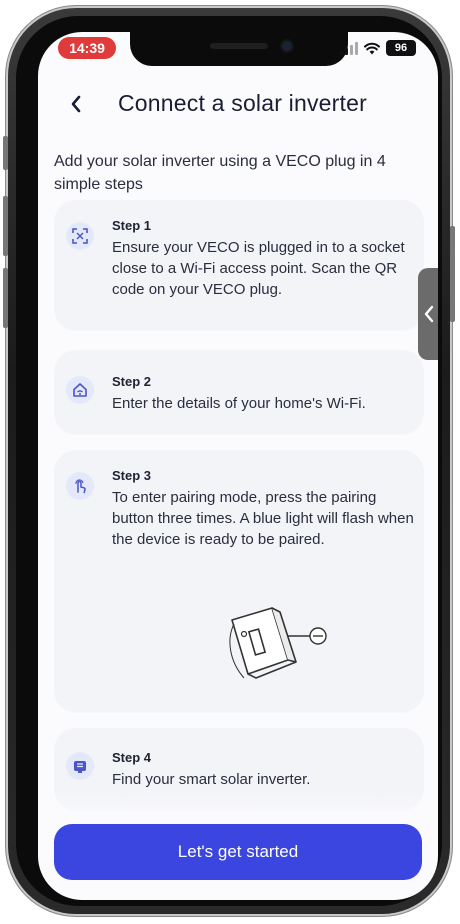 This screenshot has width=460, height=924. I want to click on veco-plug-illustration, so click(278, 643).